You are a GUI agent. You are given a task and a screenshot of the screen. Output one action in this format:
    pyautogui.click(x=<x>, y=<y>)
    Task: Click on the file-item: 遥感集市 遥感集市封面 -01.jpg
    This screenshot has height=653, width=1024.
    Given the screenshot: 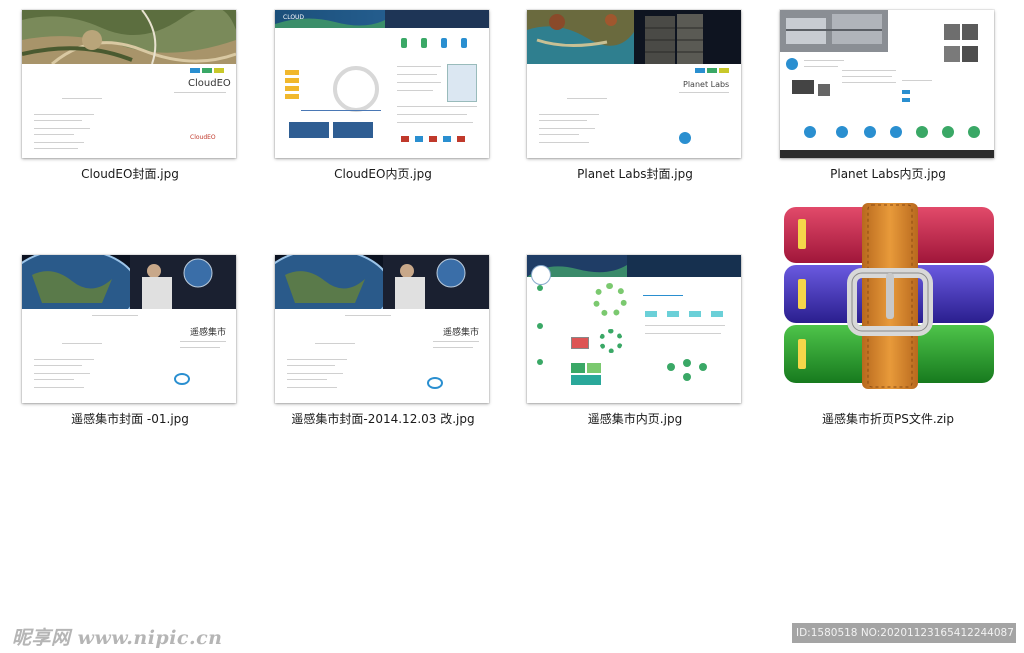 What is the action you would take?
    pyautogui.click(x=130, y=342)
    